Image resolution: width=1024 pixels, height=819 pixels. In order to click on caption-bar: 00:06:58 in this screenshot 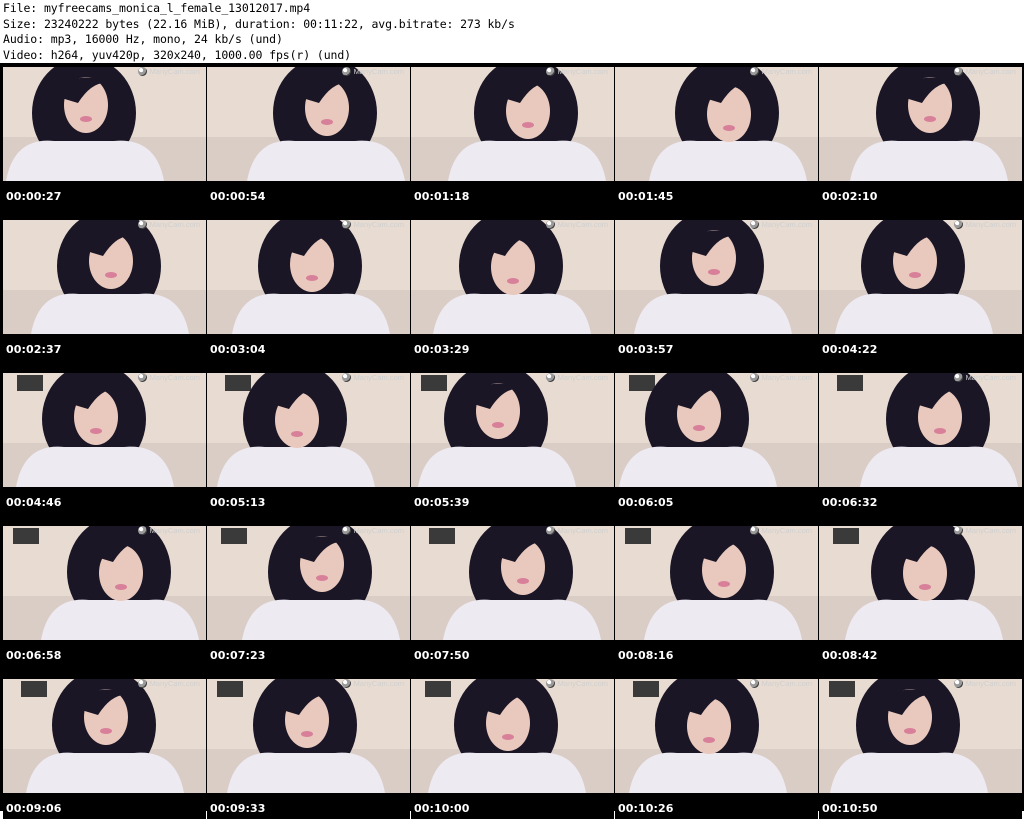, I will do `click(104, 653)`.